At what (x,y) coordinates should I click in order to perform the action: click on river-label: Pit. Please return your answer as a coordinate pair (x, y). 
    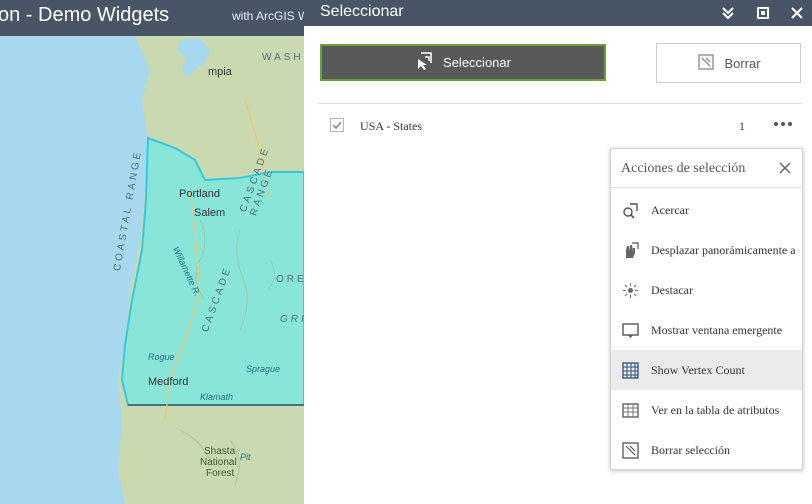
    Looking at the image, I should click on (245, 457).